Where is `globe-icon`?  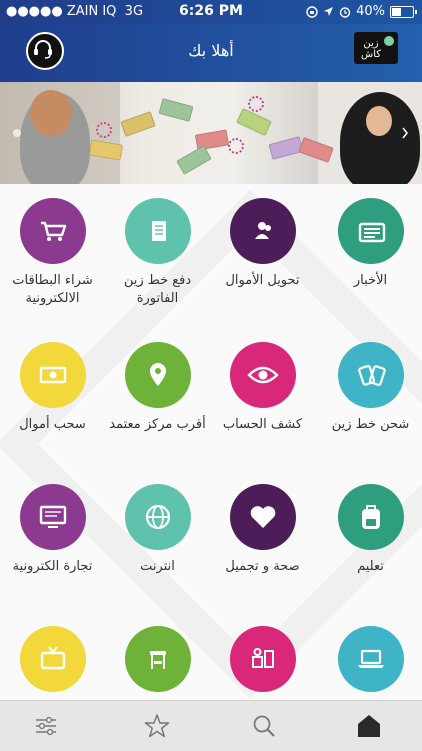 globe-icon is located at coordinates (157, 517).